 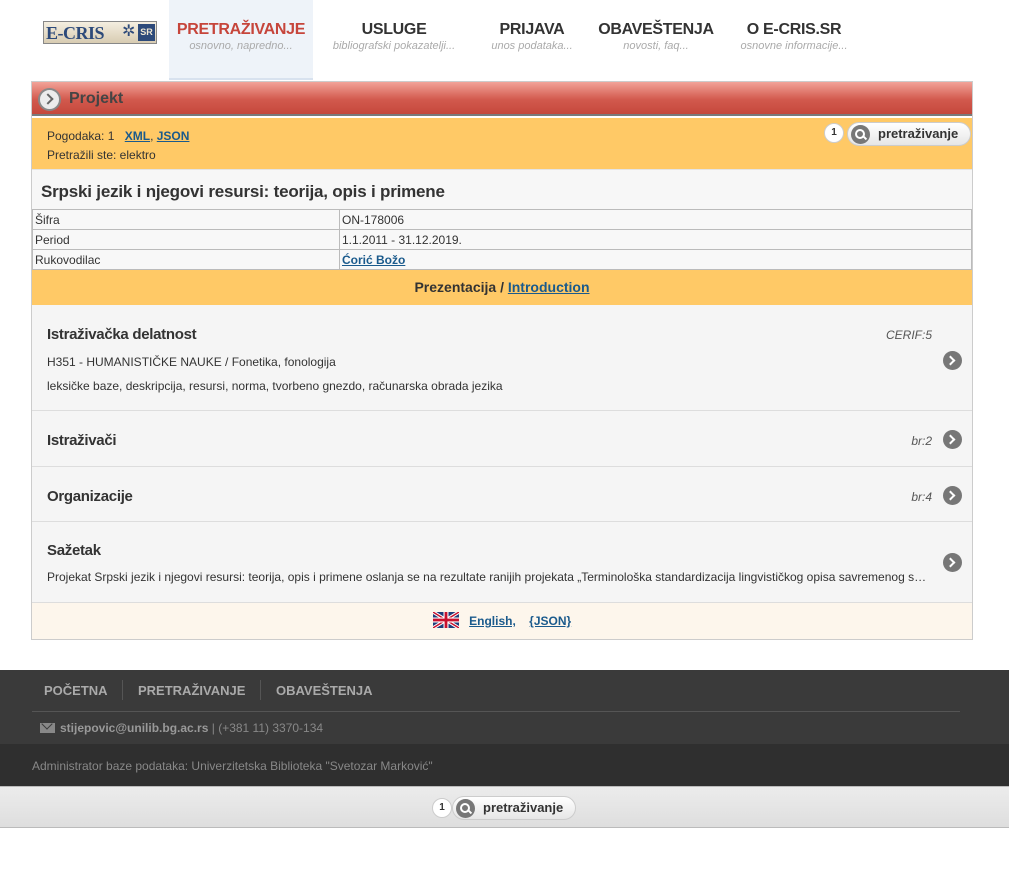 What do you see at coordinates (96, 98) in the screenshot?
I see `panel-title: Projekt` at bounding box center [96, 98].